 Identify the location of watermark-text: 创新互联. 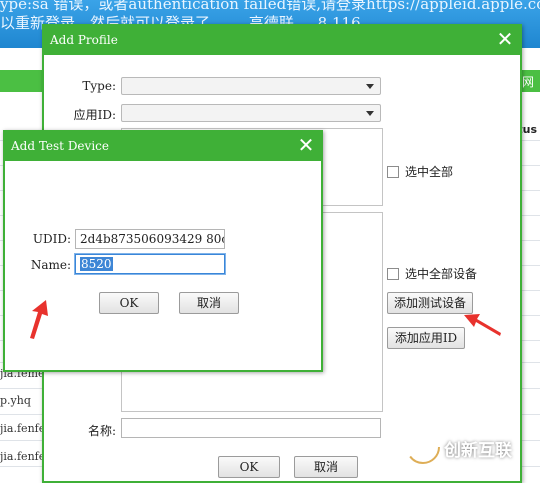
(478, 451).